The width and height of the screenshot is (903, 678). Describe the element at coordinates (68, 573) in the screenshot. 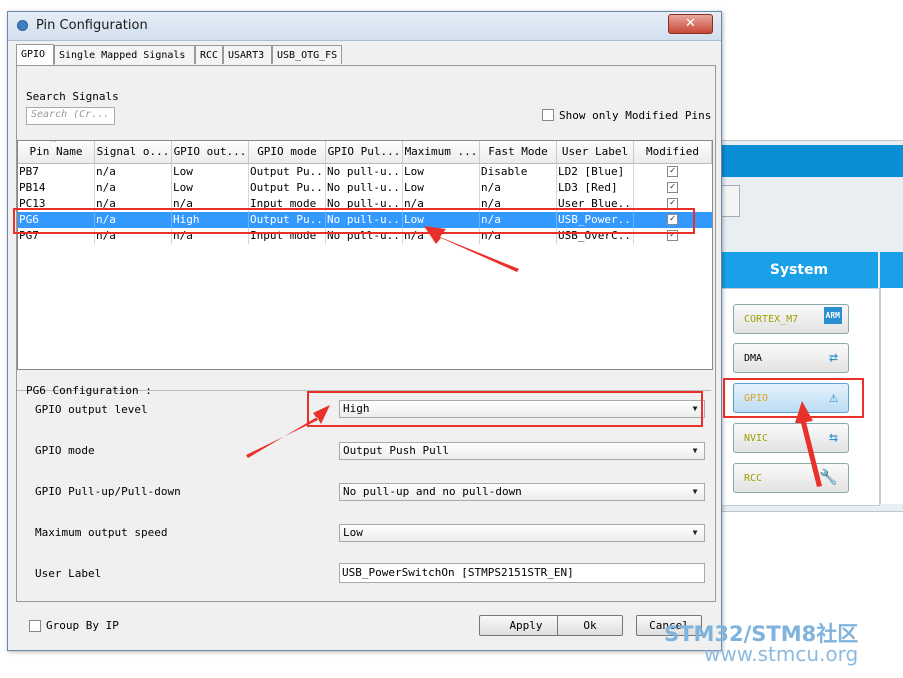

I see `user-label-label: User Label` at that location.